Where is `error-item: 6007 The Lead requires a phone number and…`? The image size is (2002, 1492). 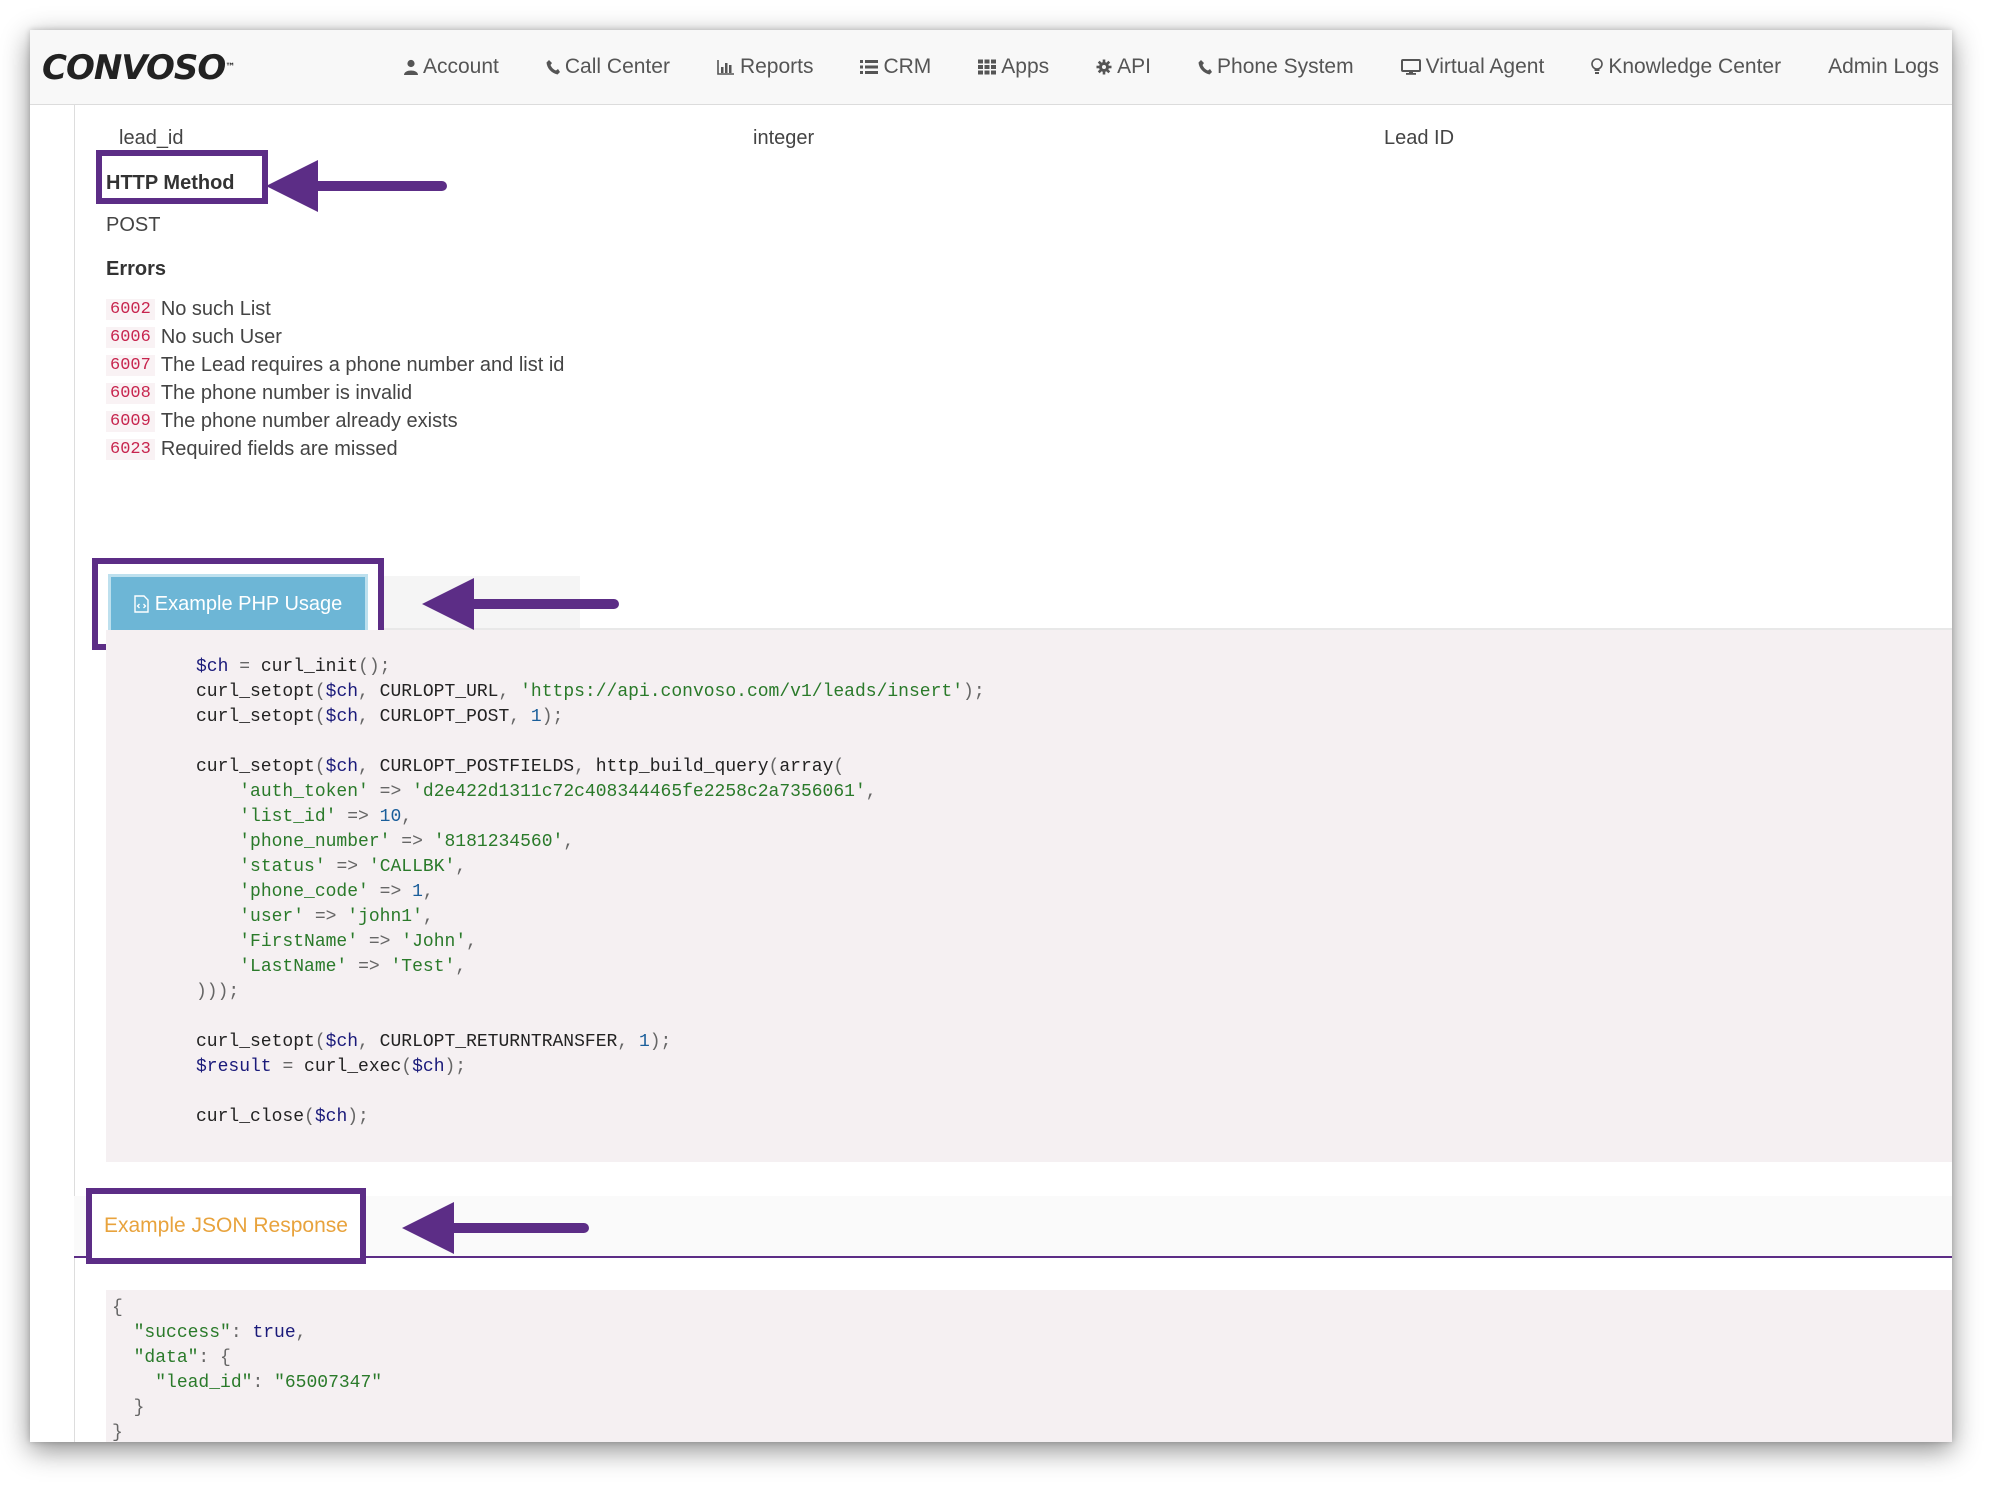 error-item: 6007 The Lead requires a phone number and… is located at coordinates (335, 365).